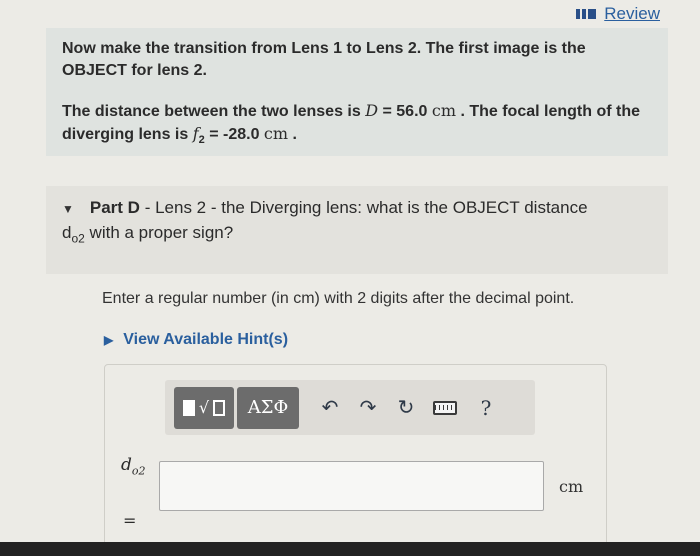 This screenshot has width=700, height=556. Describe the element at coordinates (114, 207) in the screenshot. I see `part-label: Part D` at that location.